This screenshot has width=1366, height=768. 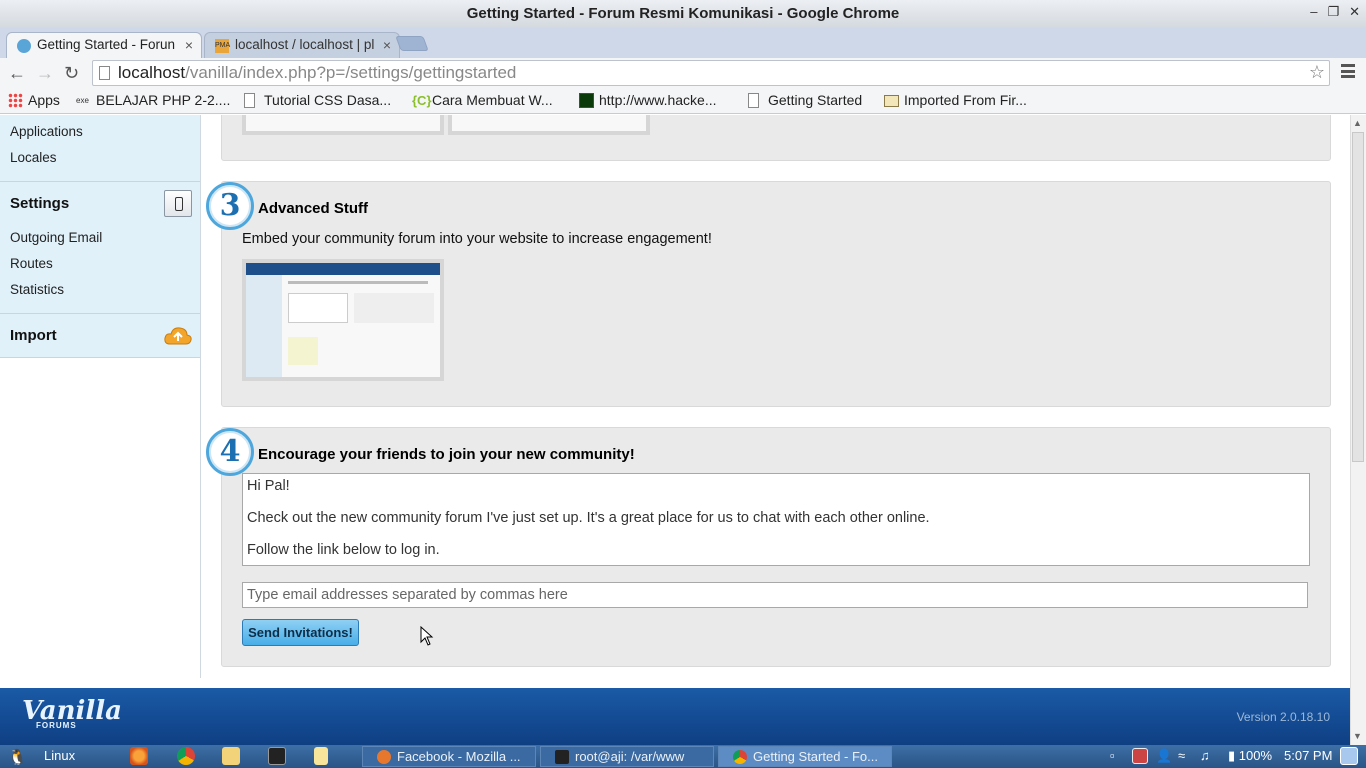 What do you see at coordinates (776, 138) in the screenshot?
I see `step-2-panel` at bounding box center [776, 138].